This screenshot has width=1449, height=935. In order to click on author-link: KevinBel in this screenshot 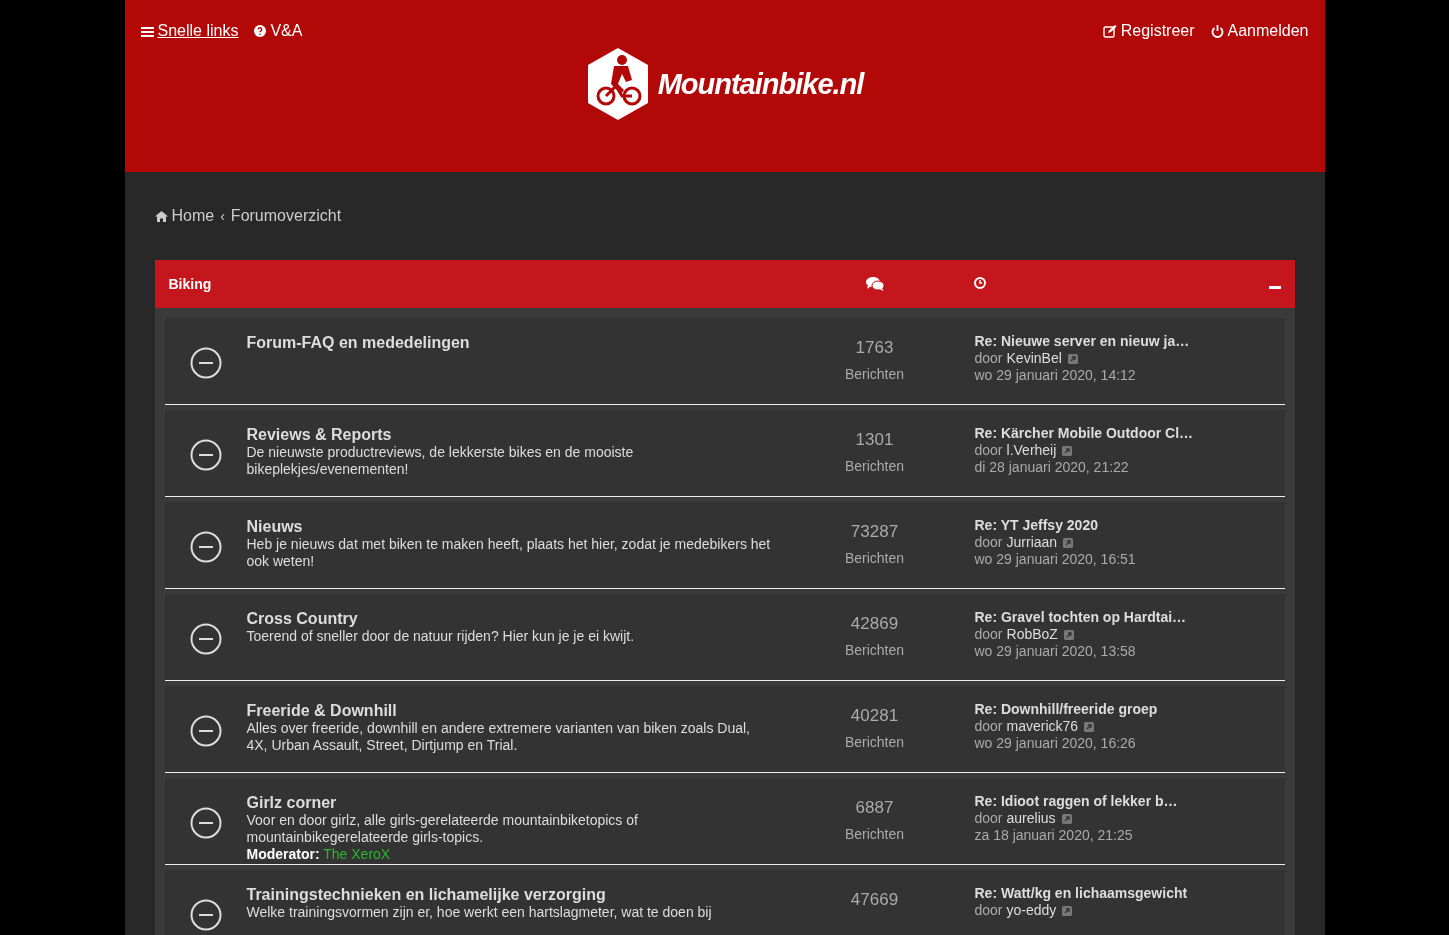, I will do `click(1034, 358)`.